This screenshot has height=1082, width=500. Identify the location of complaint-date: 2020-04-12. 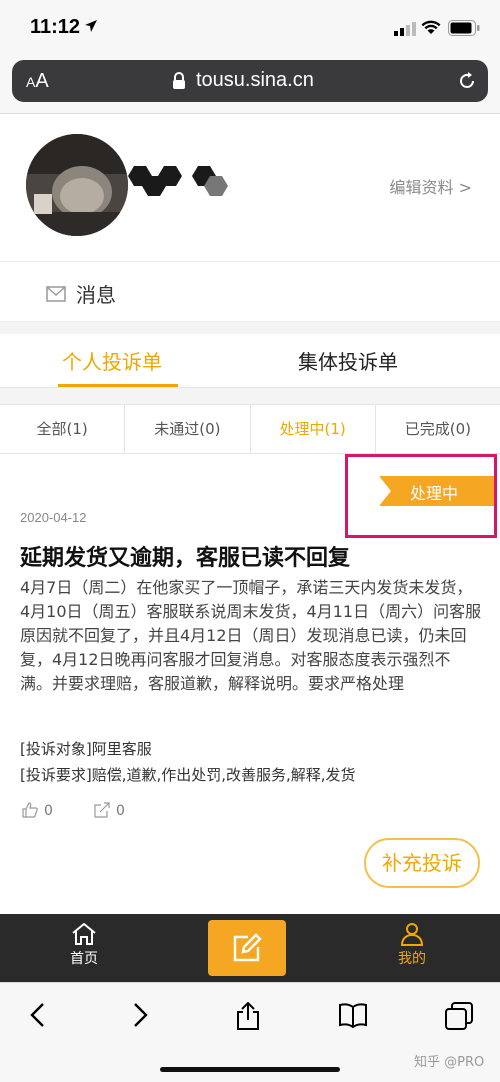
(53, 517).